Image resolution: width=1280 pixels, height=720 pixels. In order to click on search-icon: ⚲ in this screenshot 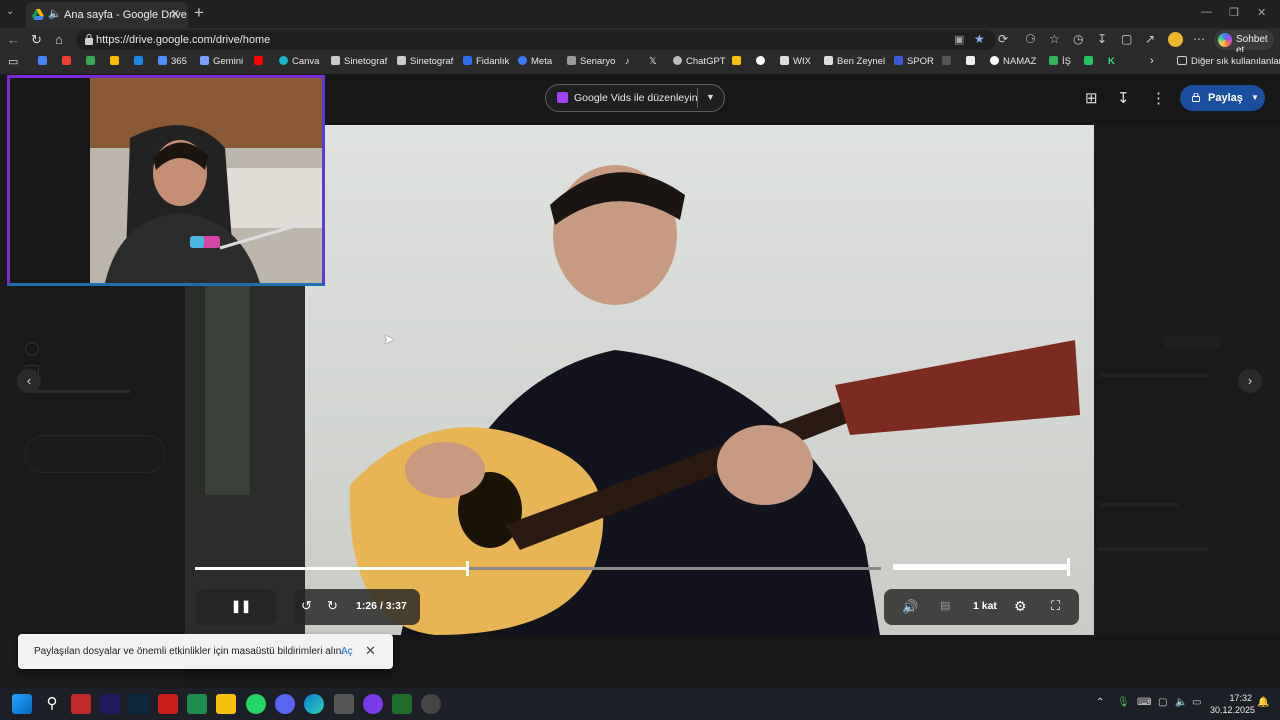, I will do `click(52, 704)`.